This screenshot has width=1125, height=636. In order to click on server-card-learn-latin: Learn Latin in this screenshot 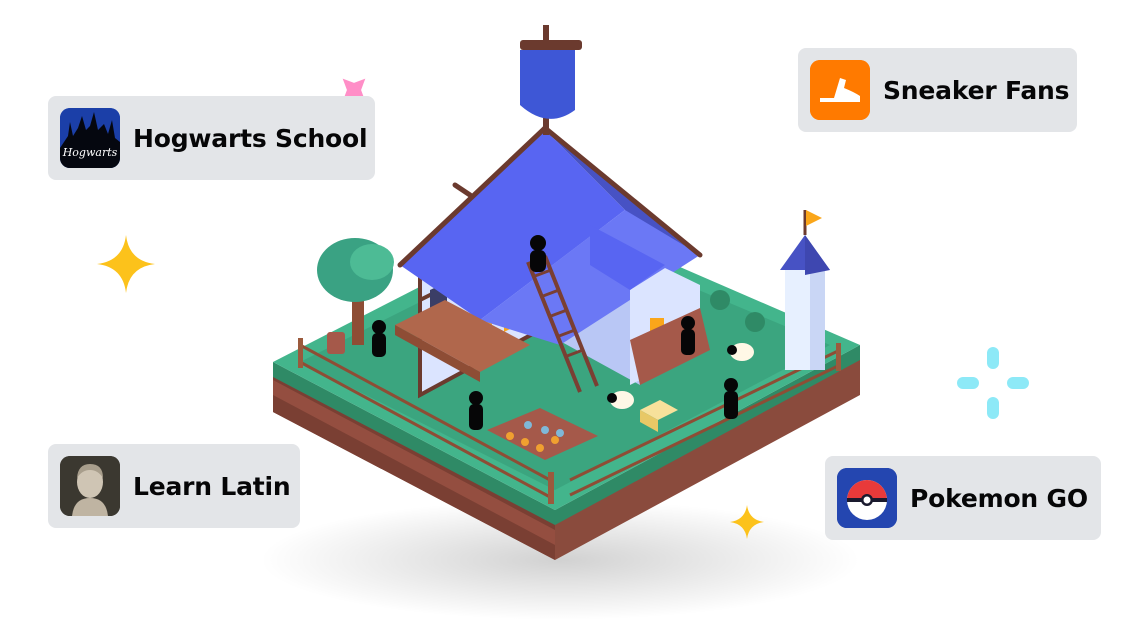, I will do `click(174, 486)`.